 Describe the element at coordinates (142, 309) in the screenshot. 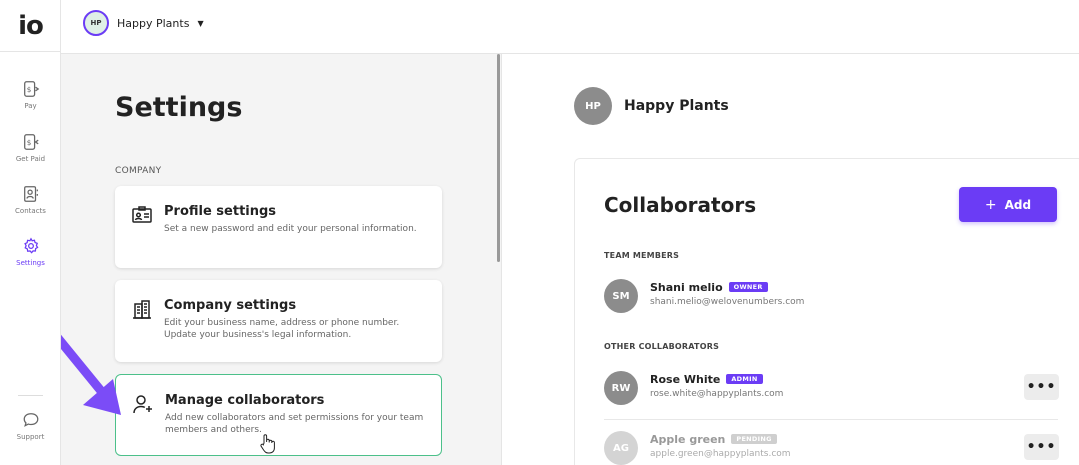

I see `building-icon` at that location.